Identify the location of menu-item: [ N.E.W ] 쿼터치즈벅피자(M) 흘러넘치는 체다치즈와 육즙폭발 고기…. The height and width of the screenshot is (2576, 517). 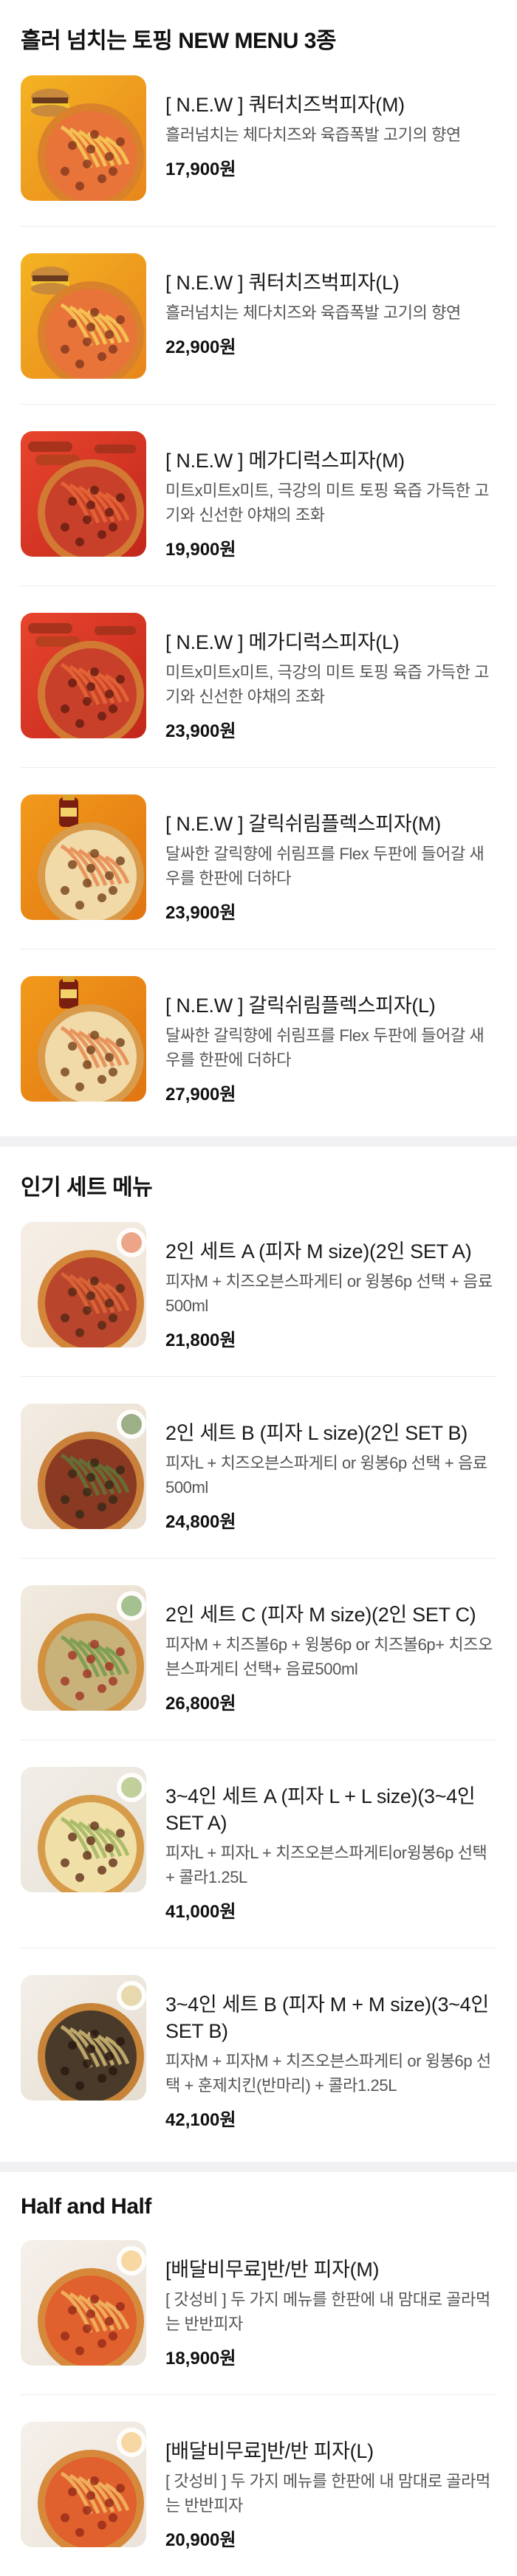
(258, 151).